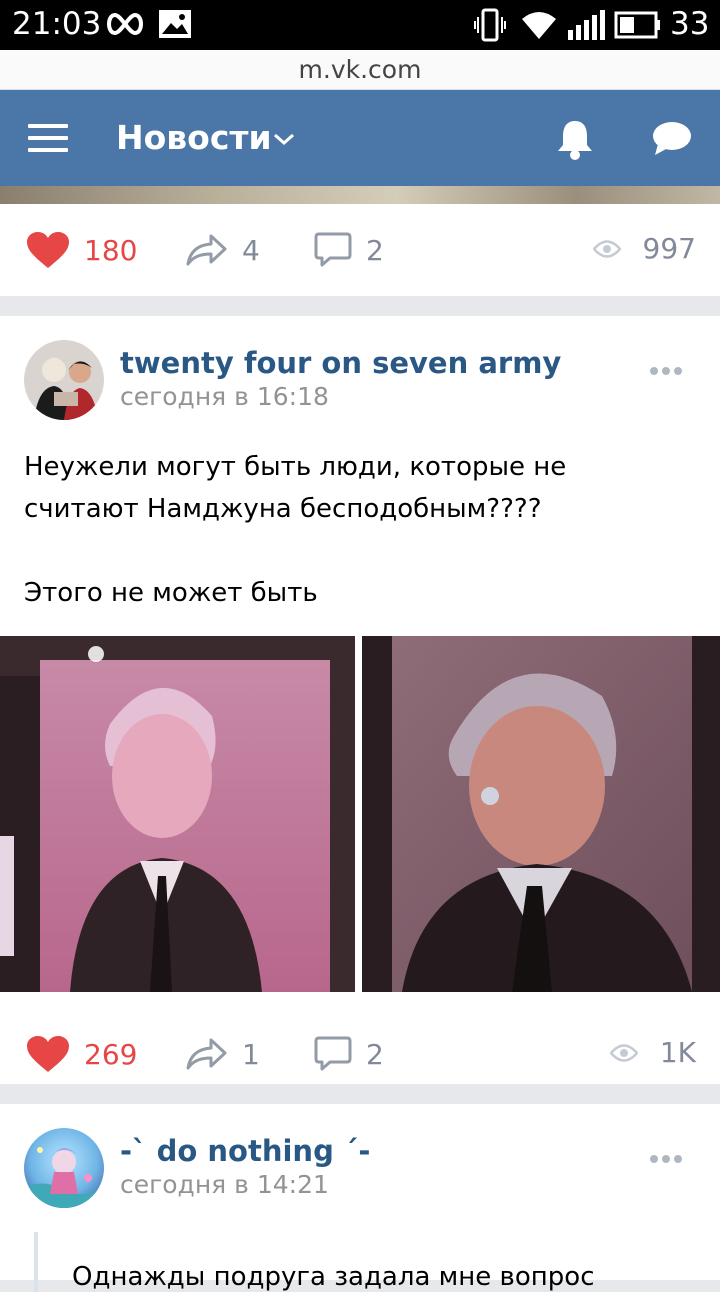 The image size is (720, 1292). I want to click on views: 1K, so click(652, 1052).